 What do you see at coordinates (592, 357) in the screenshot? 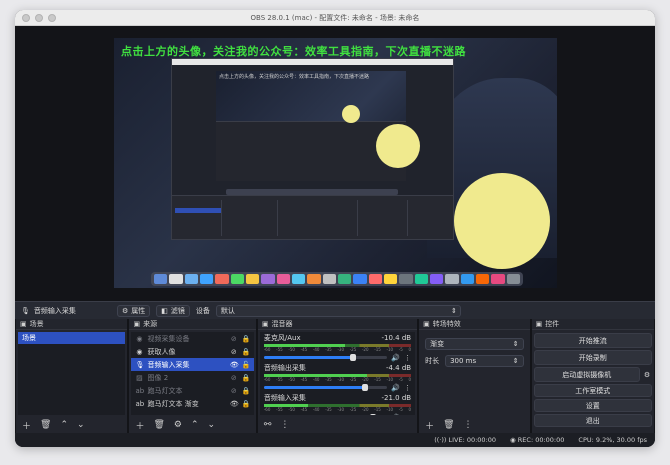
I see `start-record-button: 开始录制` at bounding box center [592, 357].